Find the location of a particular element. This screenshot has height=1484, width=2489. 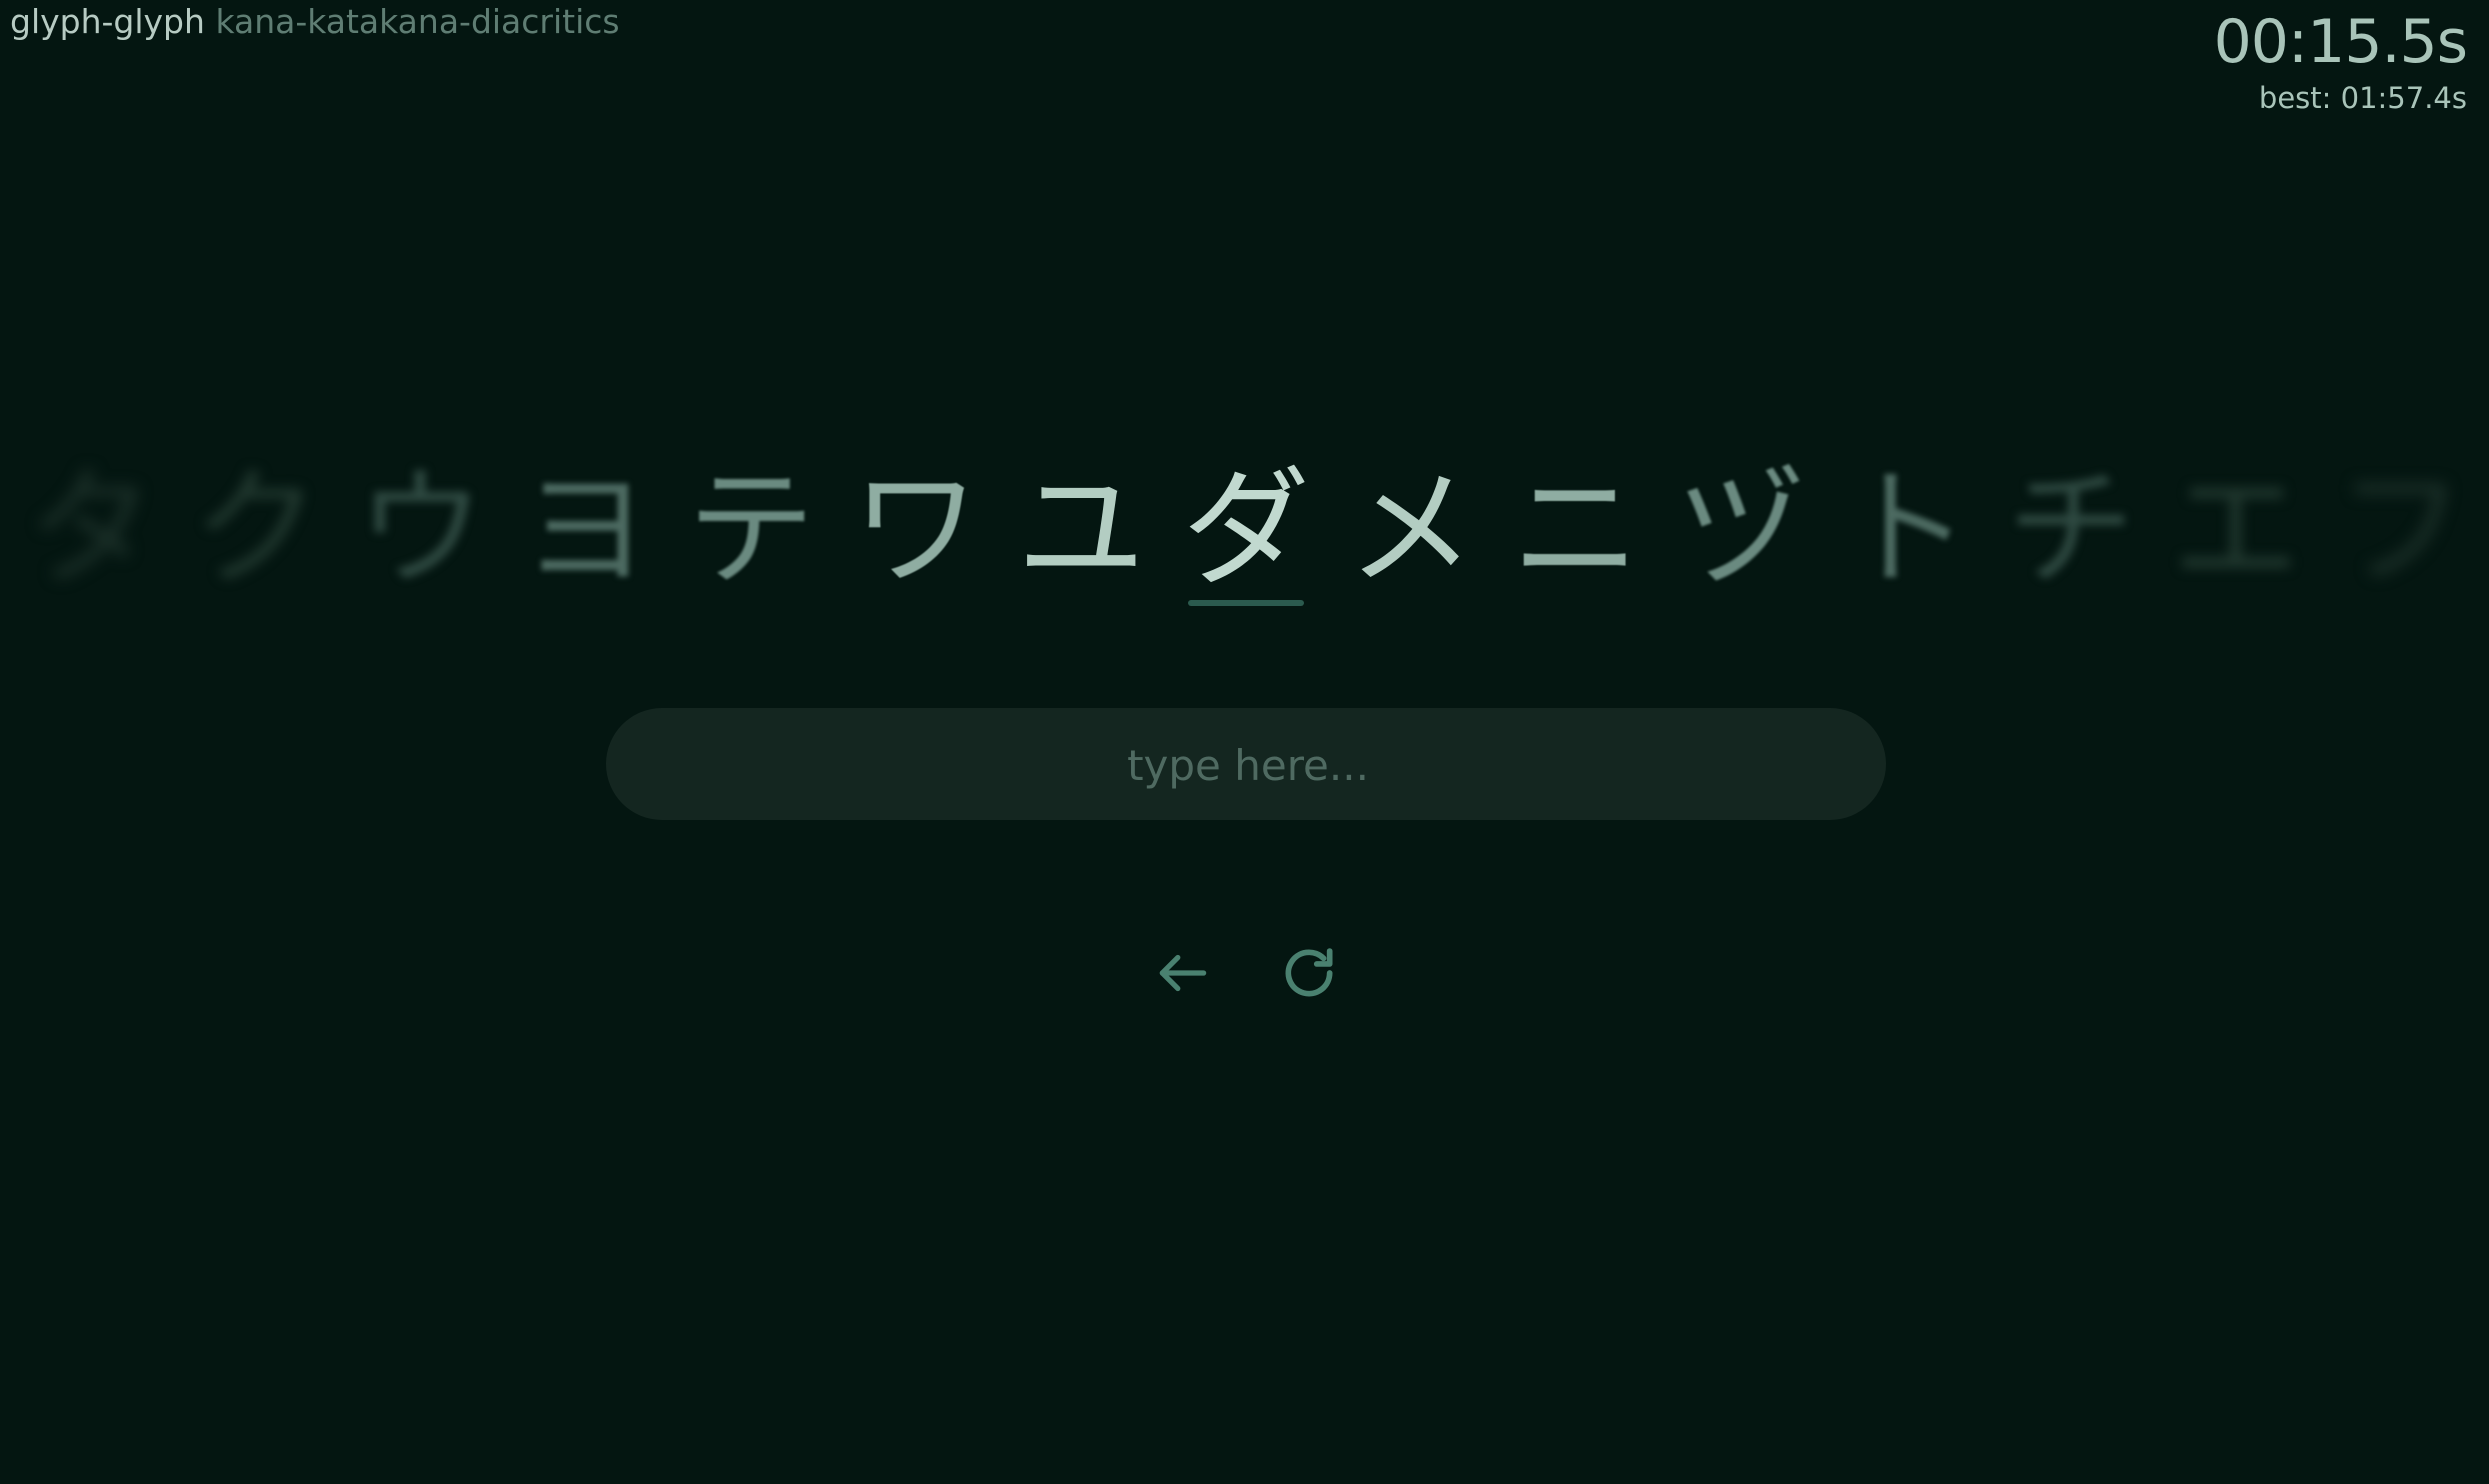

glyph: チ is located at coordinates (2070, 529).